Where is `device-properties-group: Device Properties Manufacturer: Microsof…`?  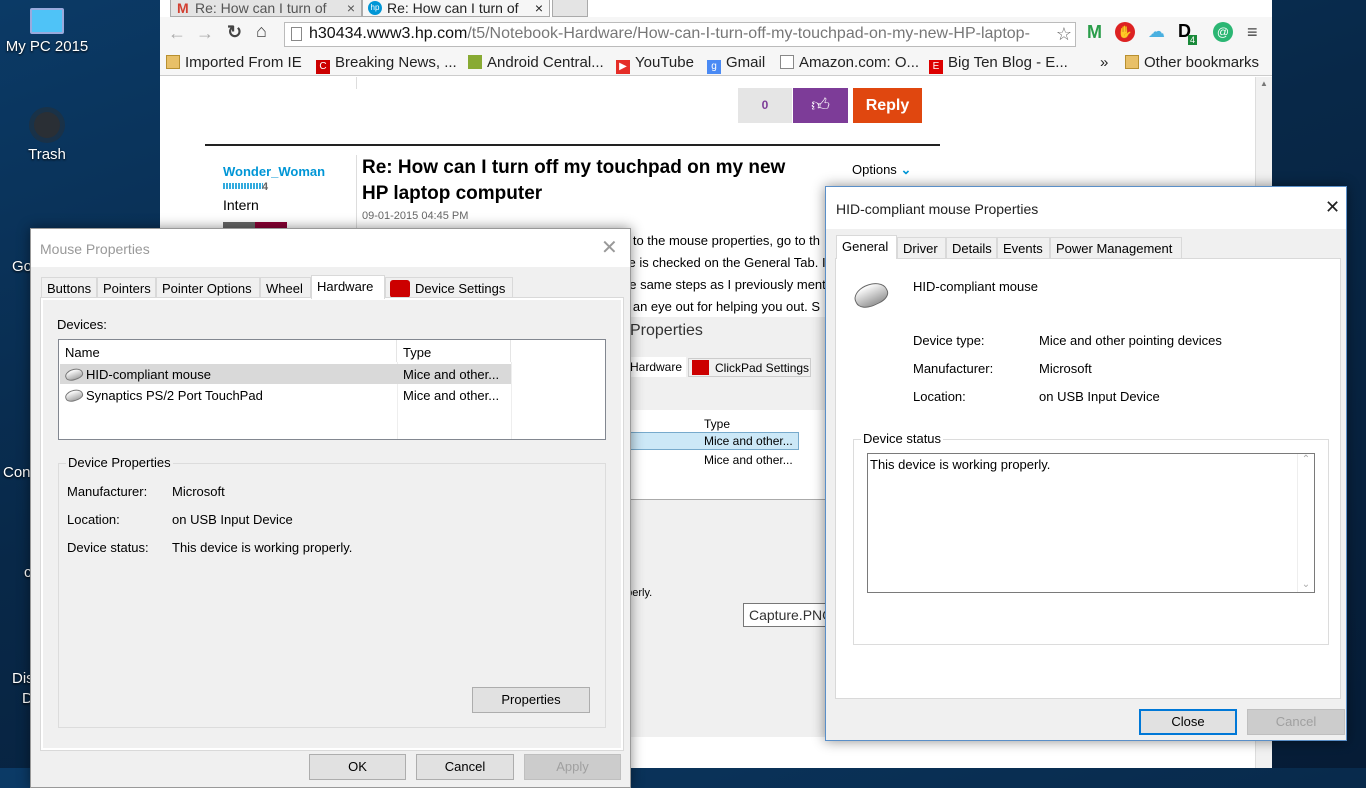
device-properties-group: Device Properties Manufacturer: Microsof… is located at coordinates (332, 591).